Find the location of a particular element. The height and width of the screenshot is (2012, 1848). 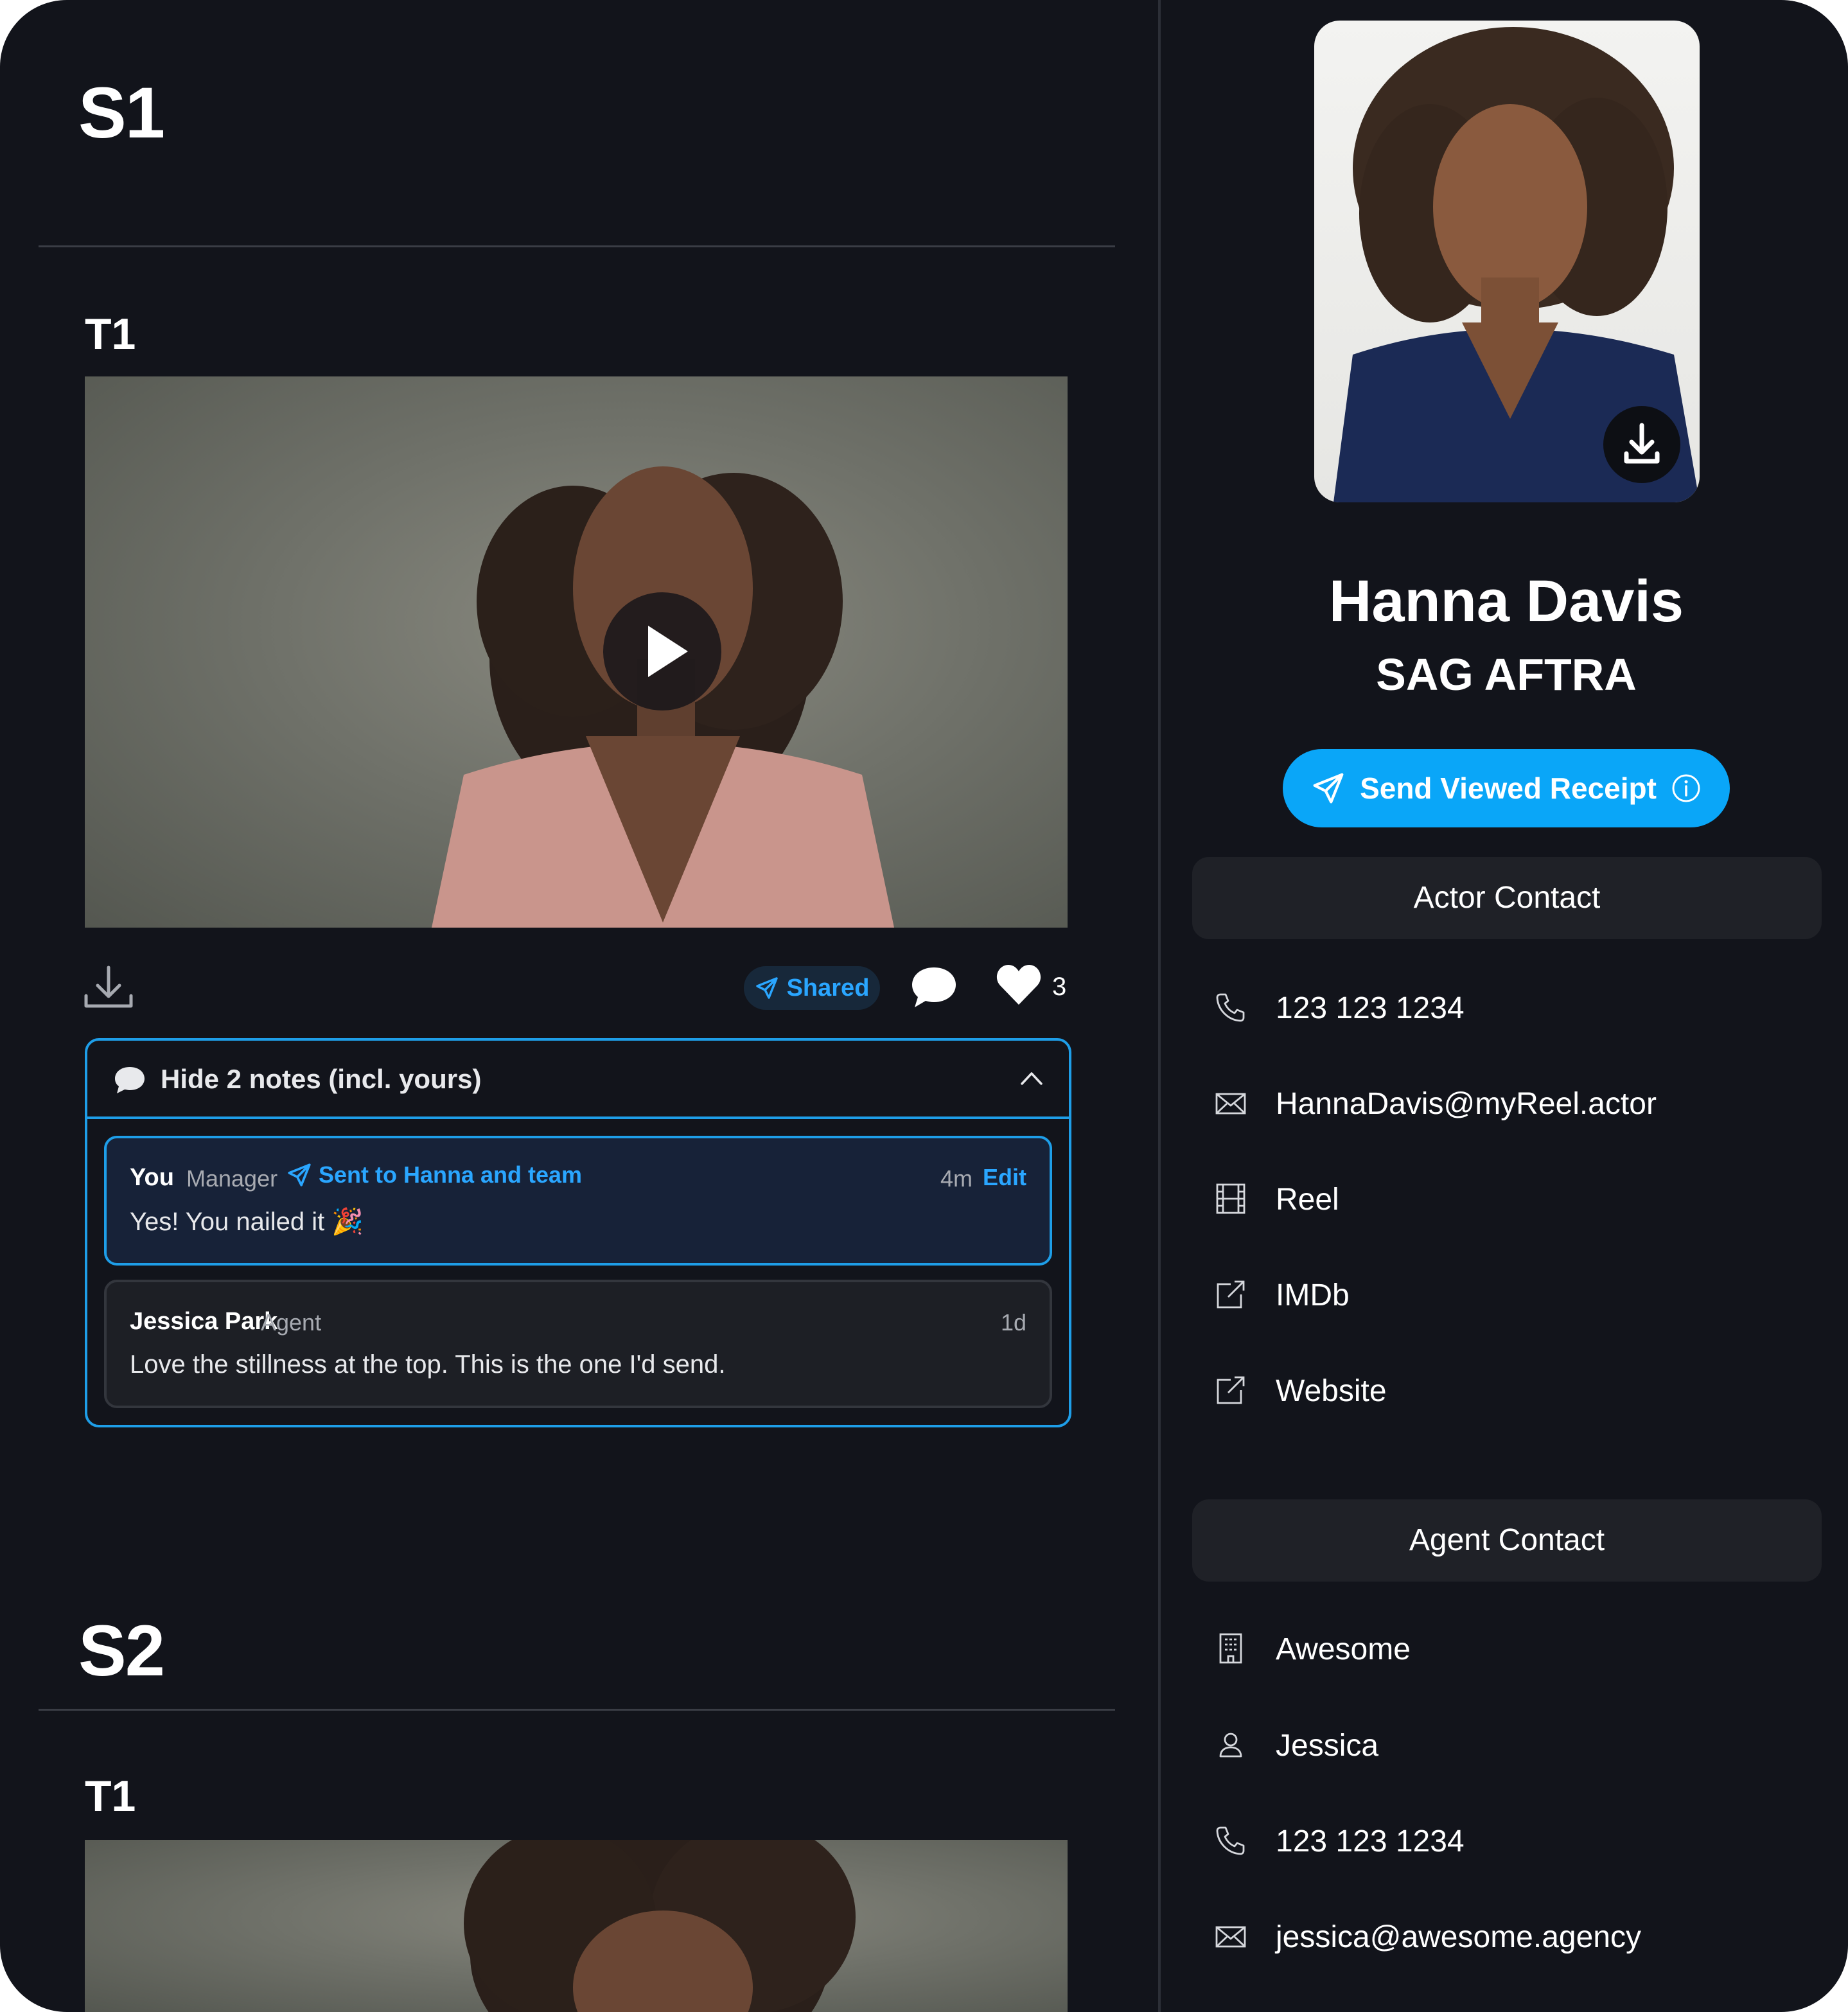

column-divider is located at coordinates (1159, 1006).